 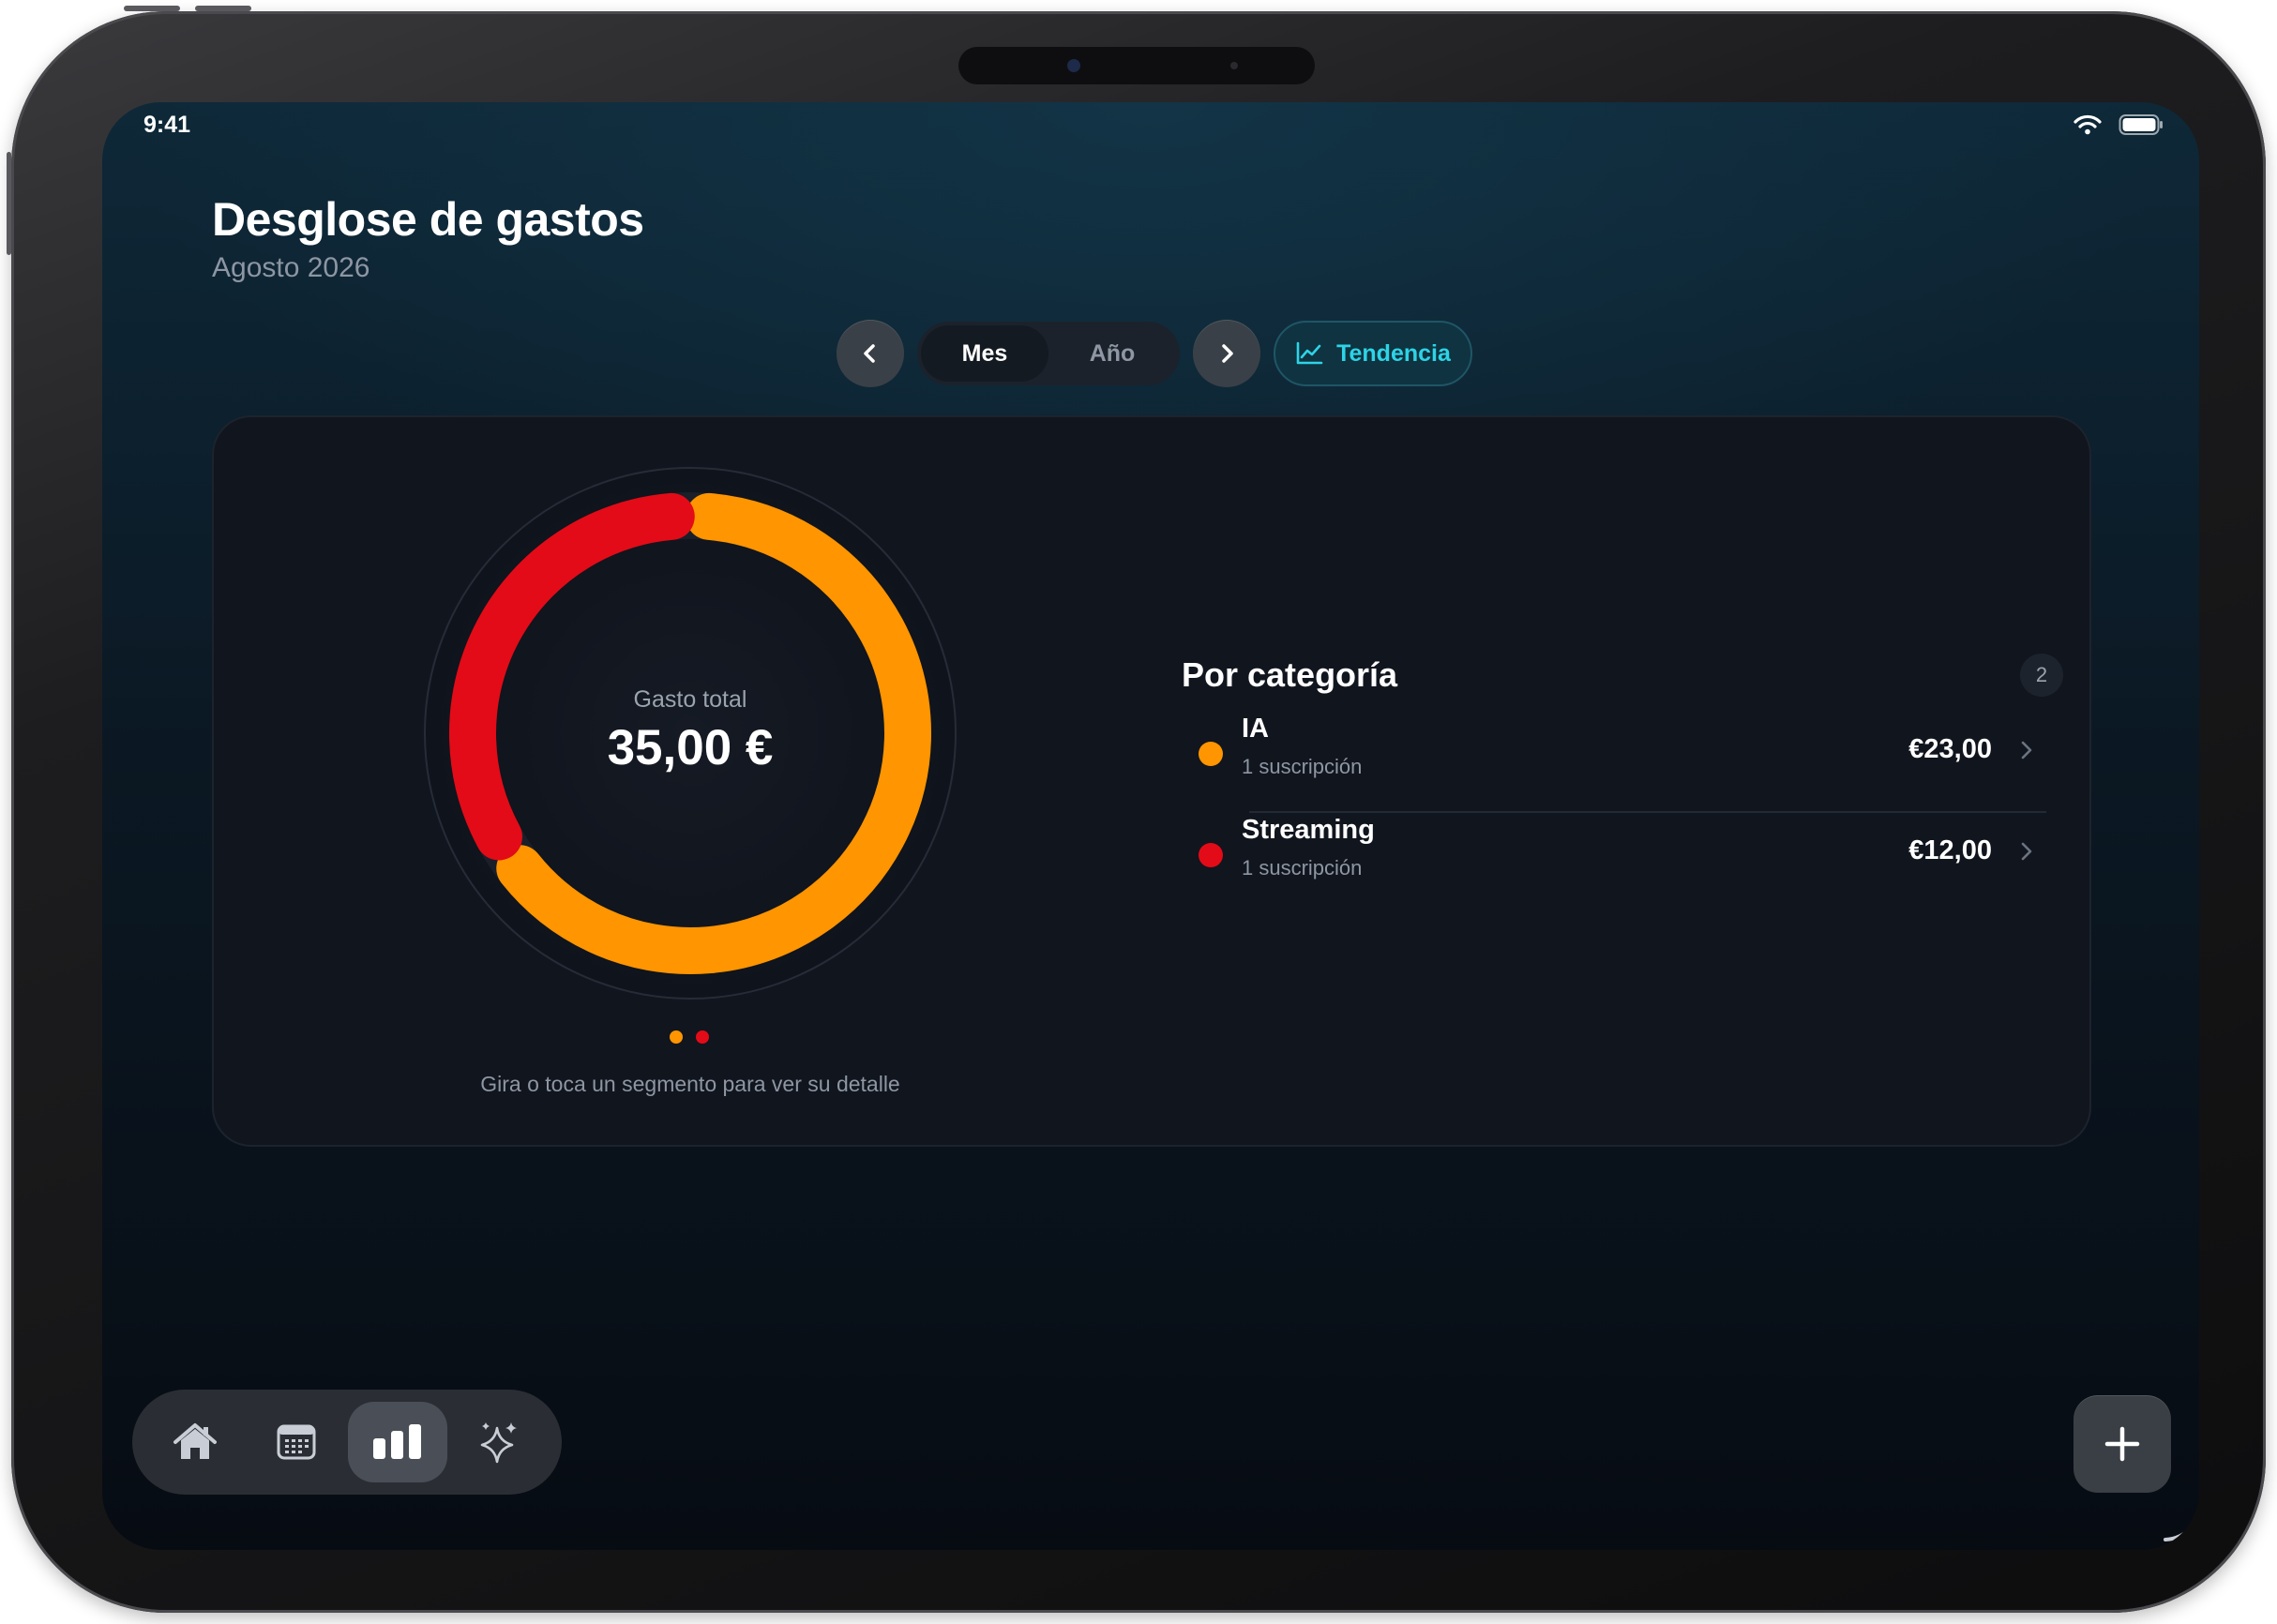 What do you see at coordinates (1309, 353) in the screenshot?
I see `line-chart-icon` at bounding box center [1309, 353].